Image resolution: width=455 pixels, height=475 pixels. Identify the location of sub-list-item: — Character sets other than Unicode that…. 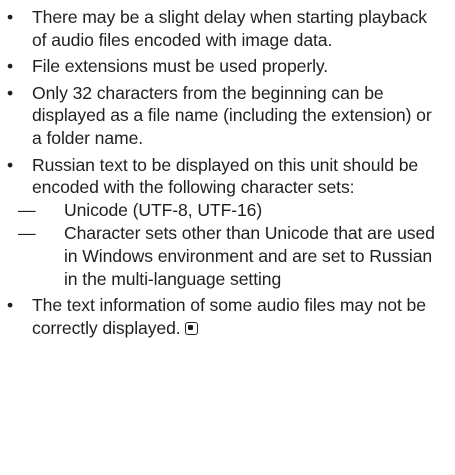
(230, 256).